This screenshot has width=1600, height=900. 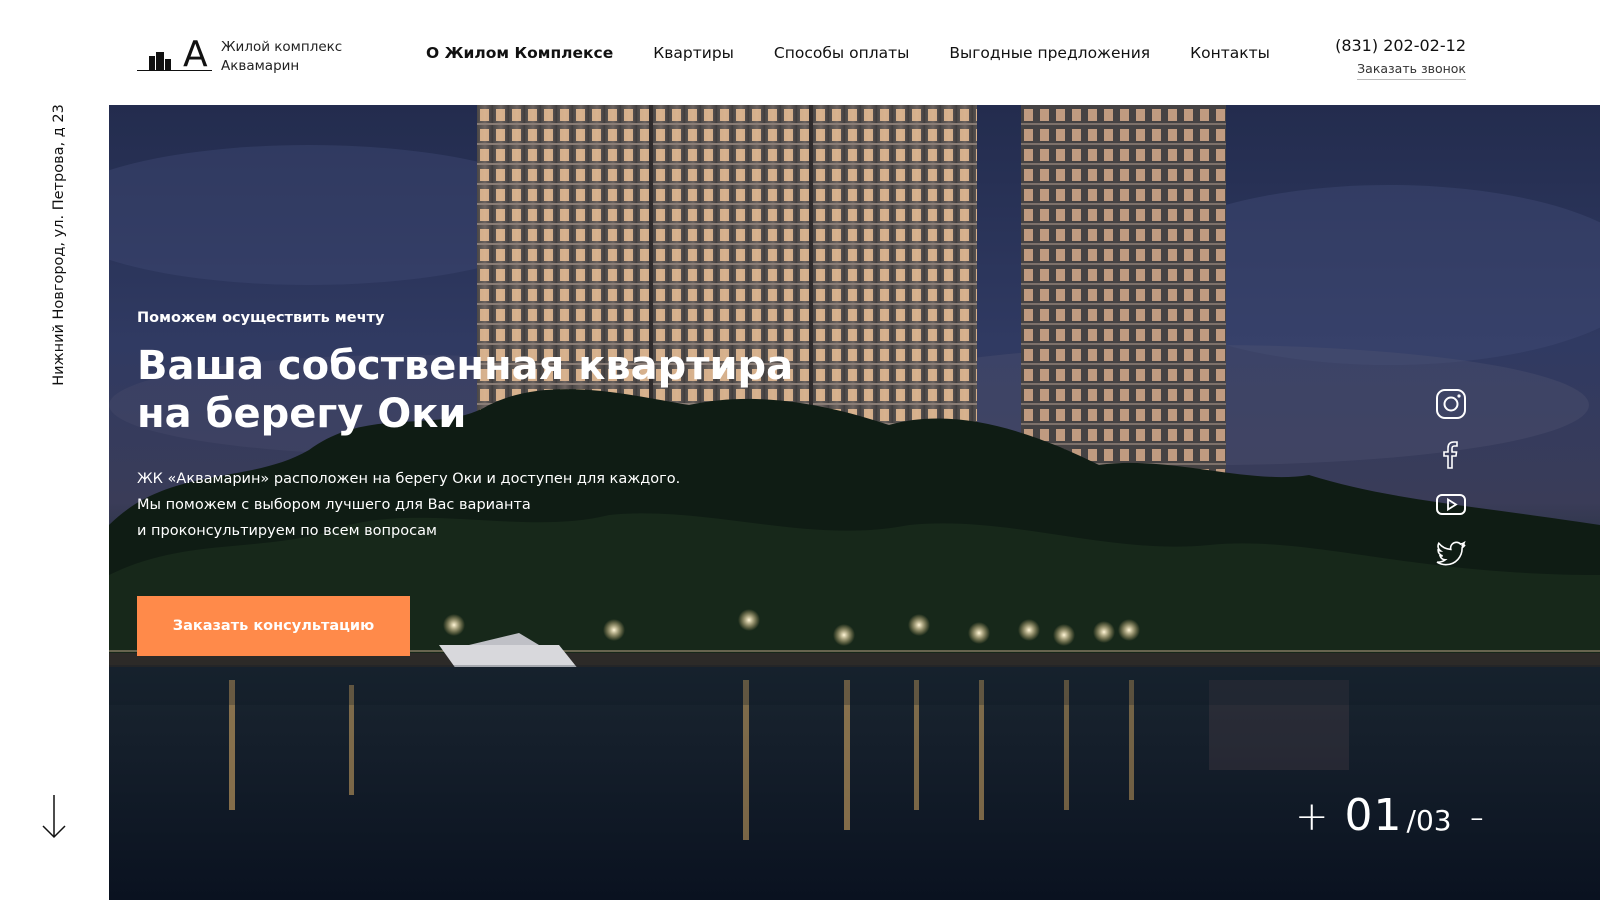 I want to click on facebook-icon, so click(x=1451, y=454).